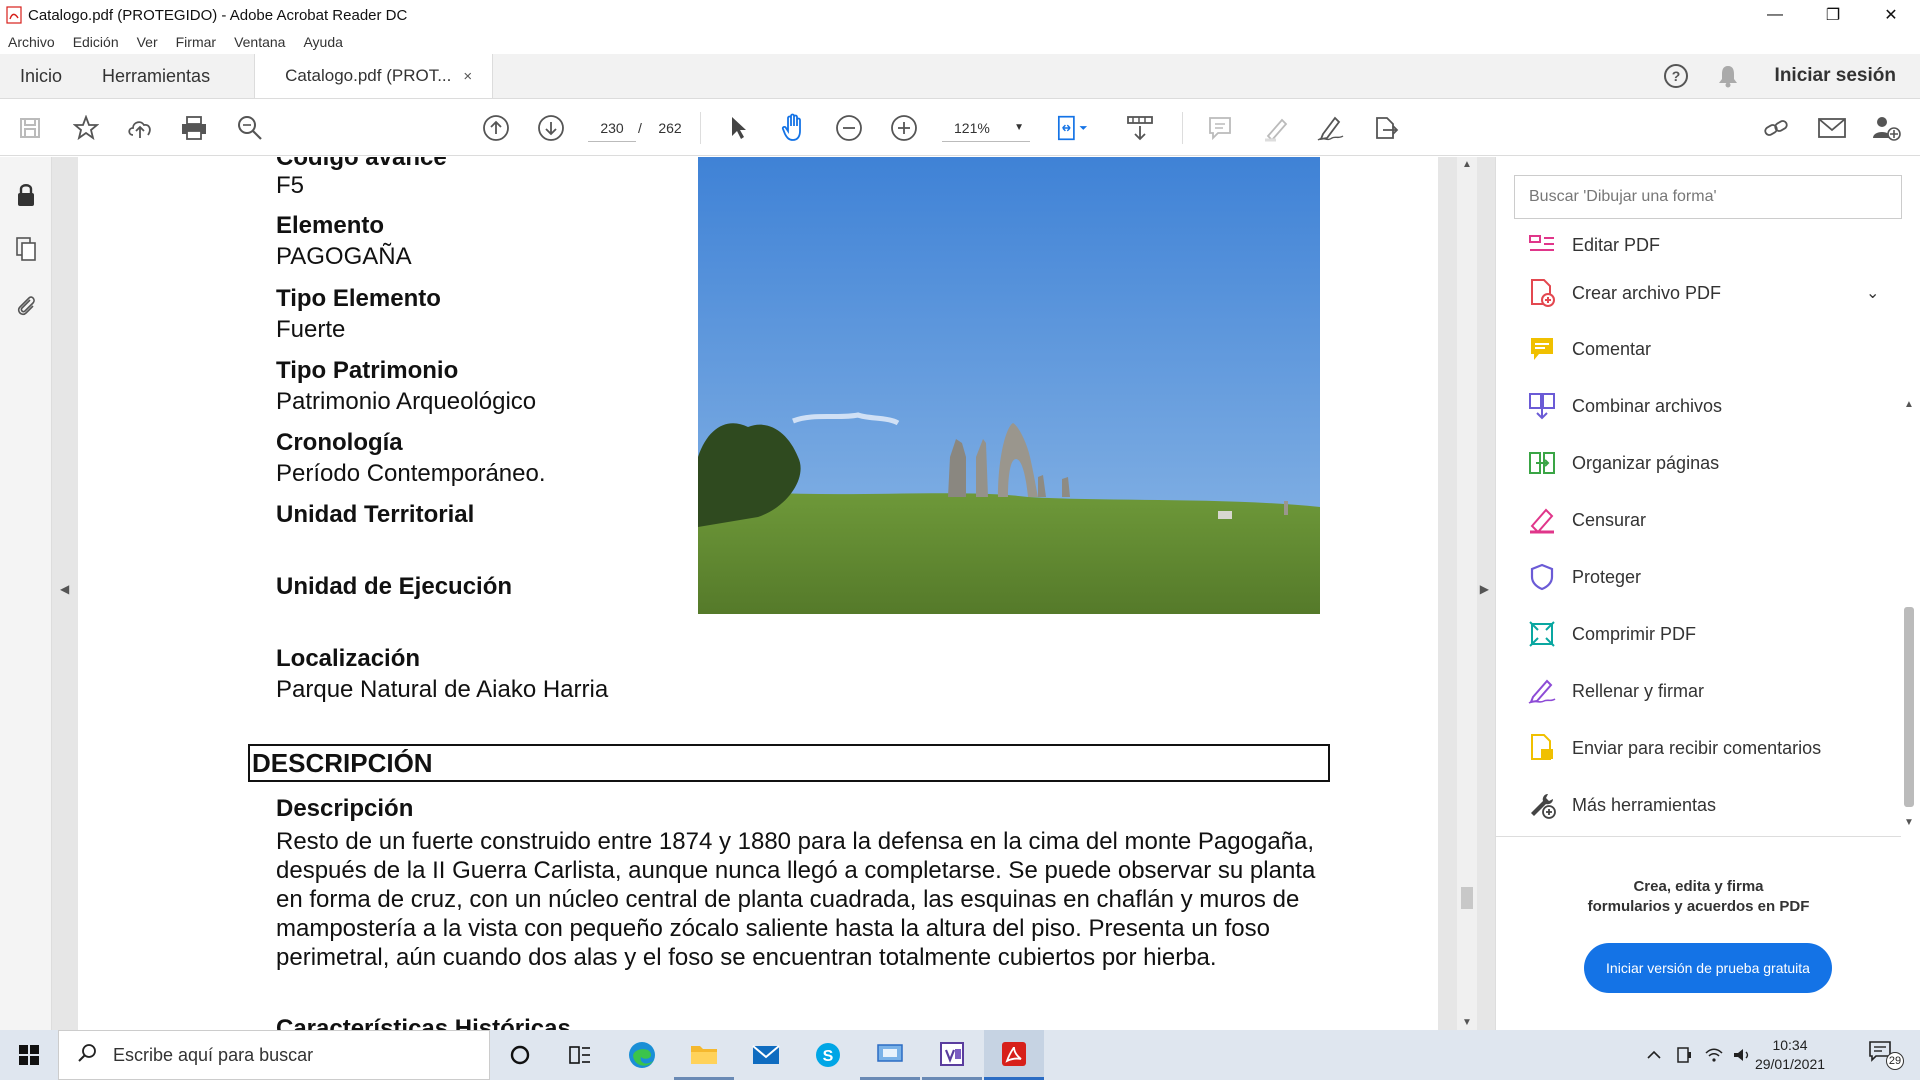 The width and height of the screenshot is (1920, 1080). I want to click on field-label-codigo: Código avance, so click(361, 164).